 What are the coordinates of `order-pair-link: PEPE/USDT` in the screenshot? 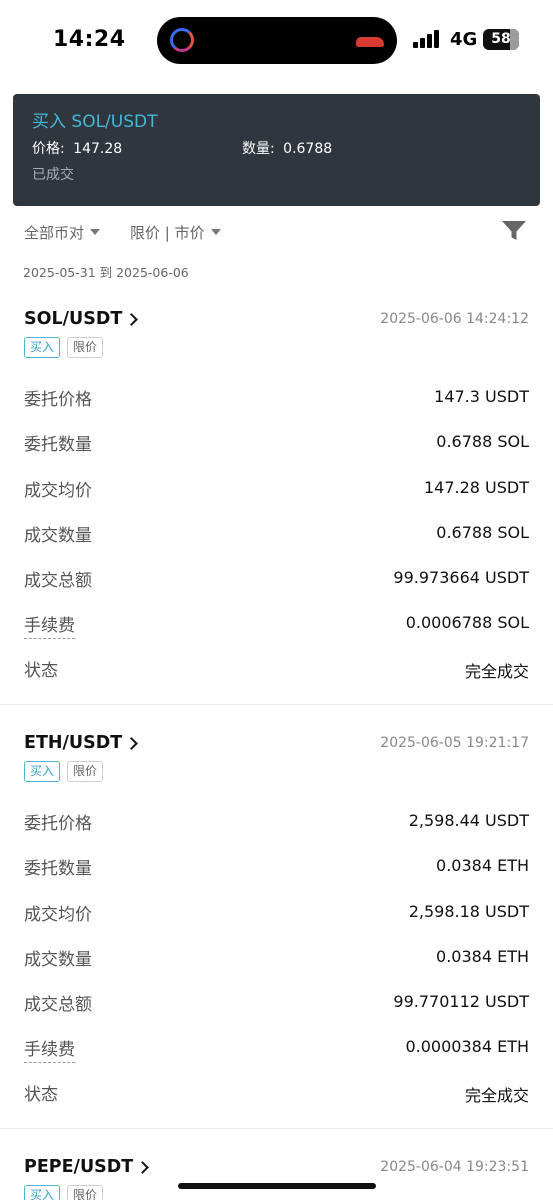 It's located at (78, 1167).